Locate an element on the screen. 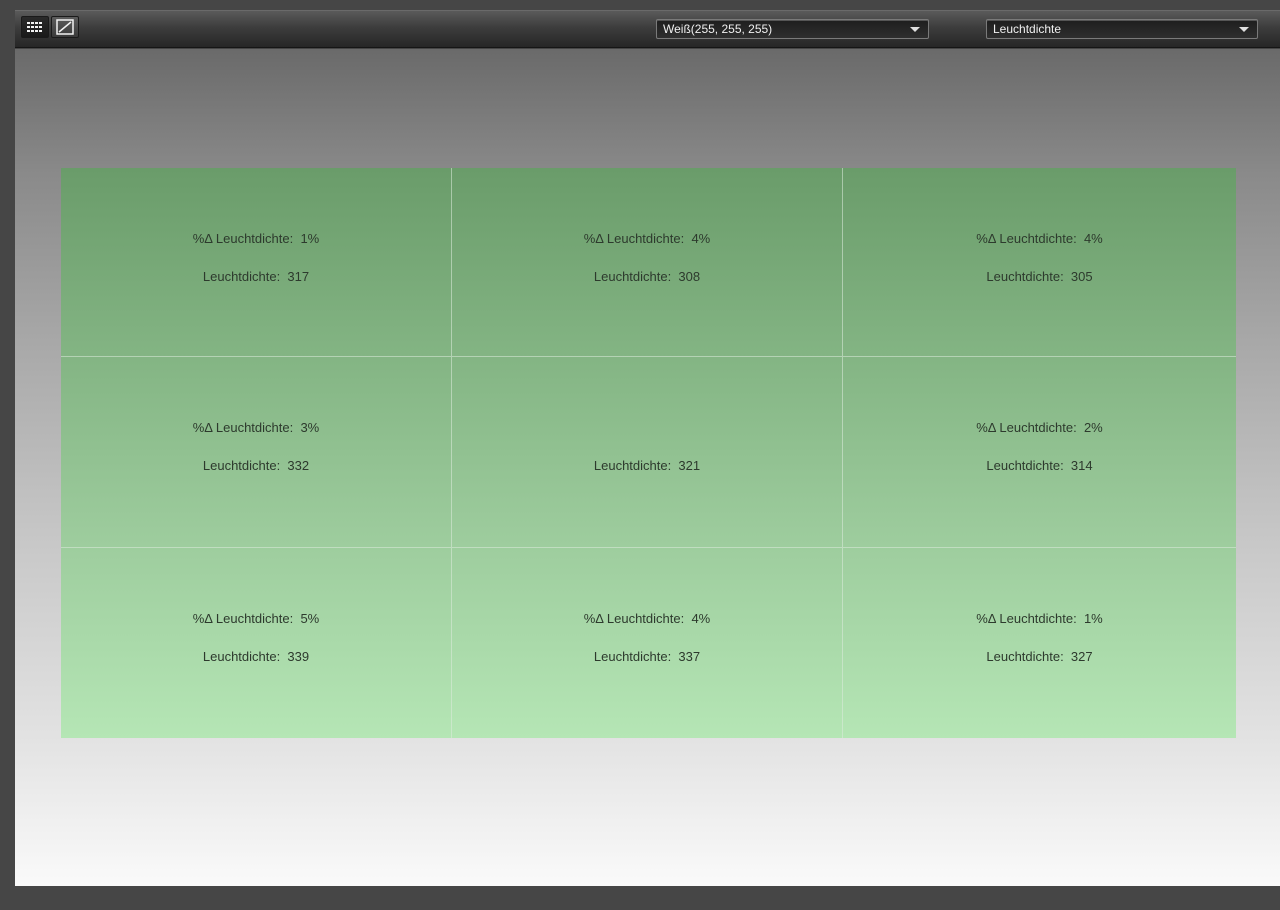 The height and width of the screenshot is (910, 1280). grid-view-button is located at coordinates (35, 27).